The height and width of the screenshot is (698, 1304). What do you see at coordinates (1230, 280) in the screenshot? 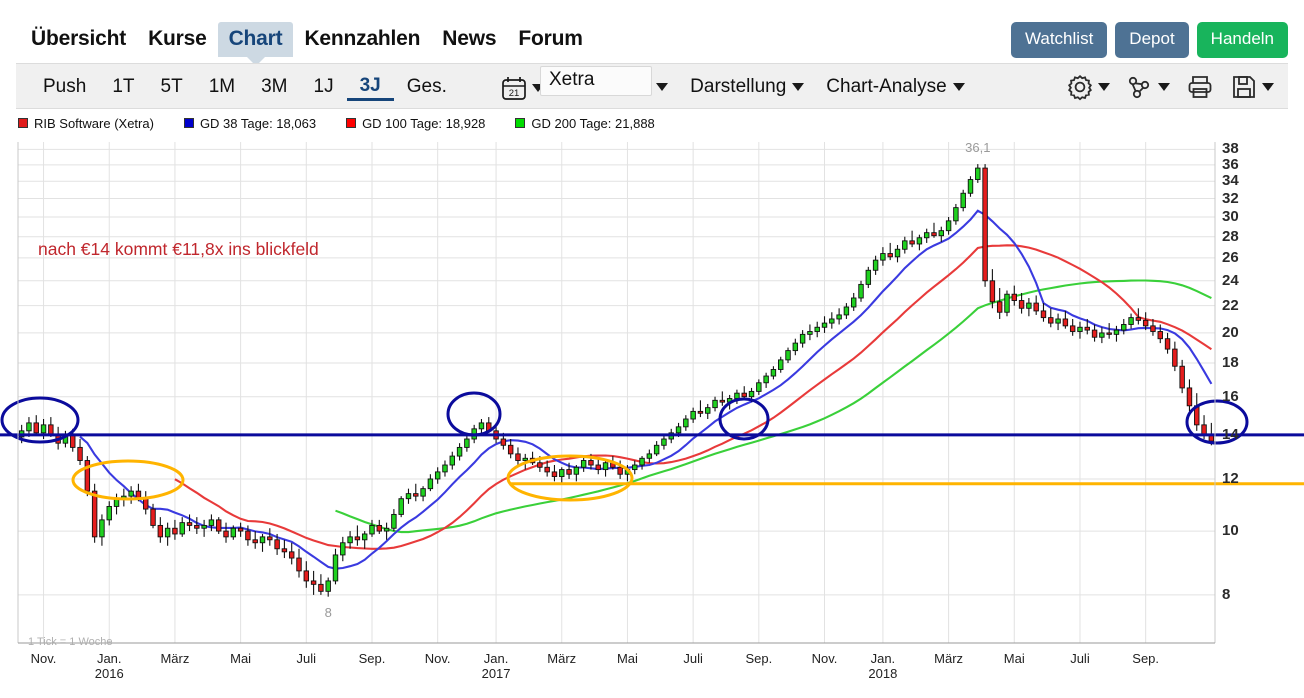
I see `y-tick-label: 24` at bounding box center [1230, 280].